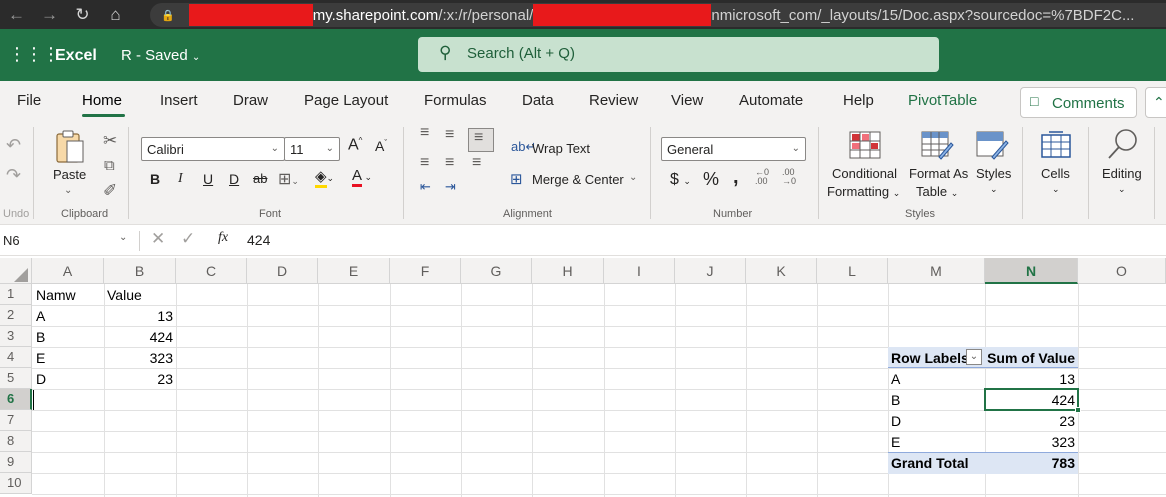 Image resolution: width=1166 pixels, height=497 pixels. What do you see at coordinates (16, 315) in the screenshot?
I see `row-header: 2` at bounding box center [16, 315].